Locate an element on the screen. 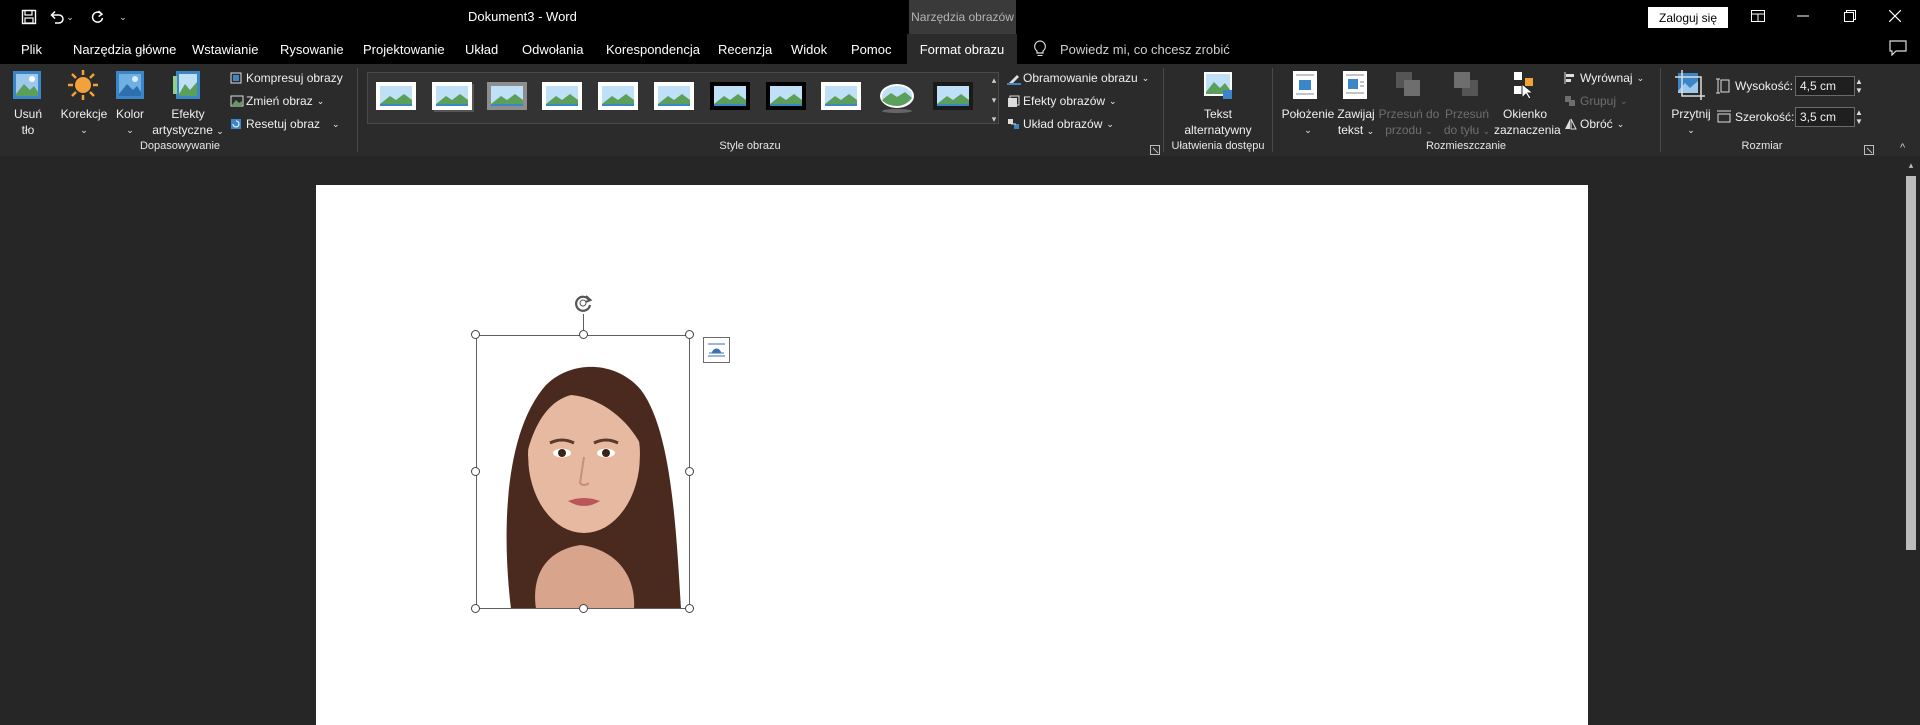 The height and width of the screenshot is (725, 1920). position-button: Położenie ⌄ is located at coordinates (1308, 122).